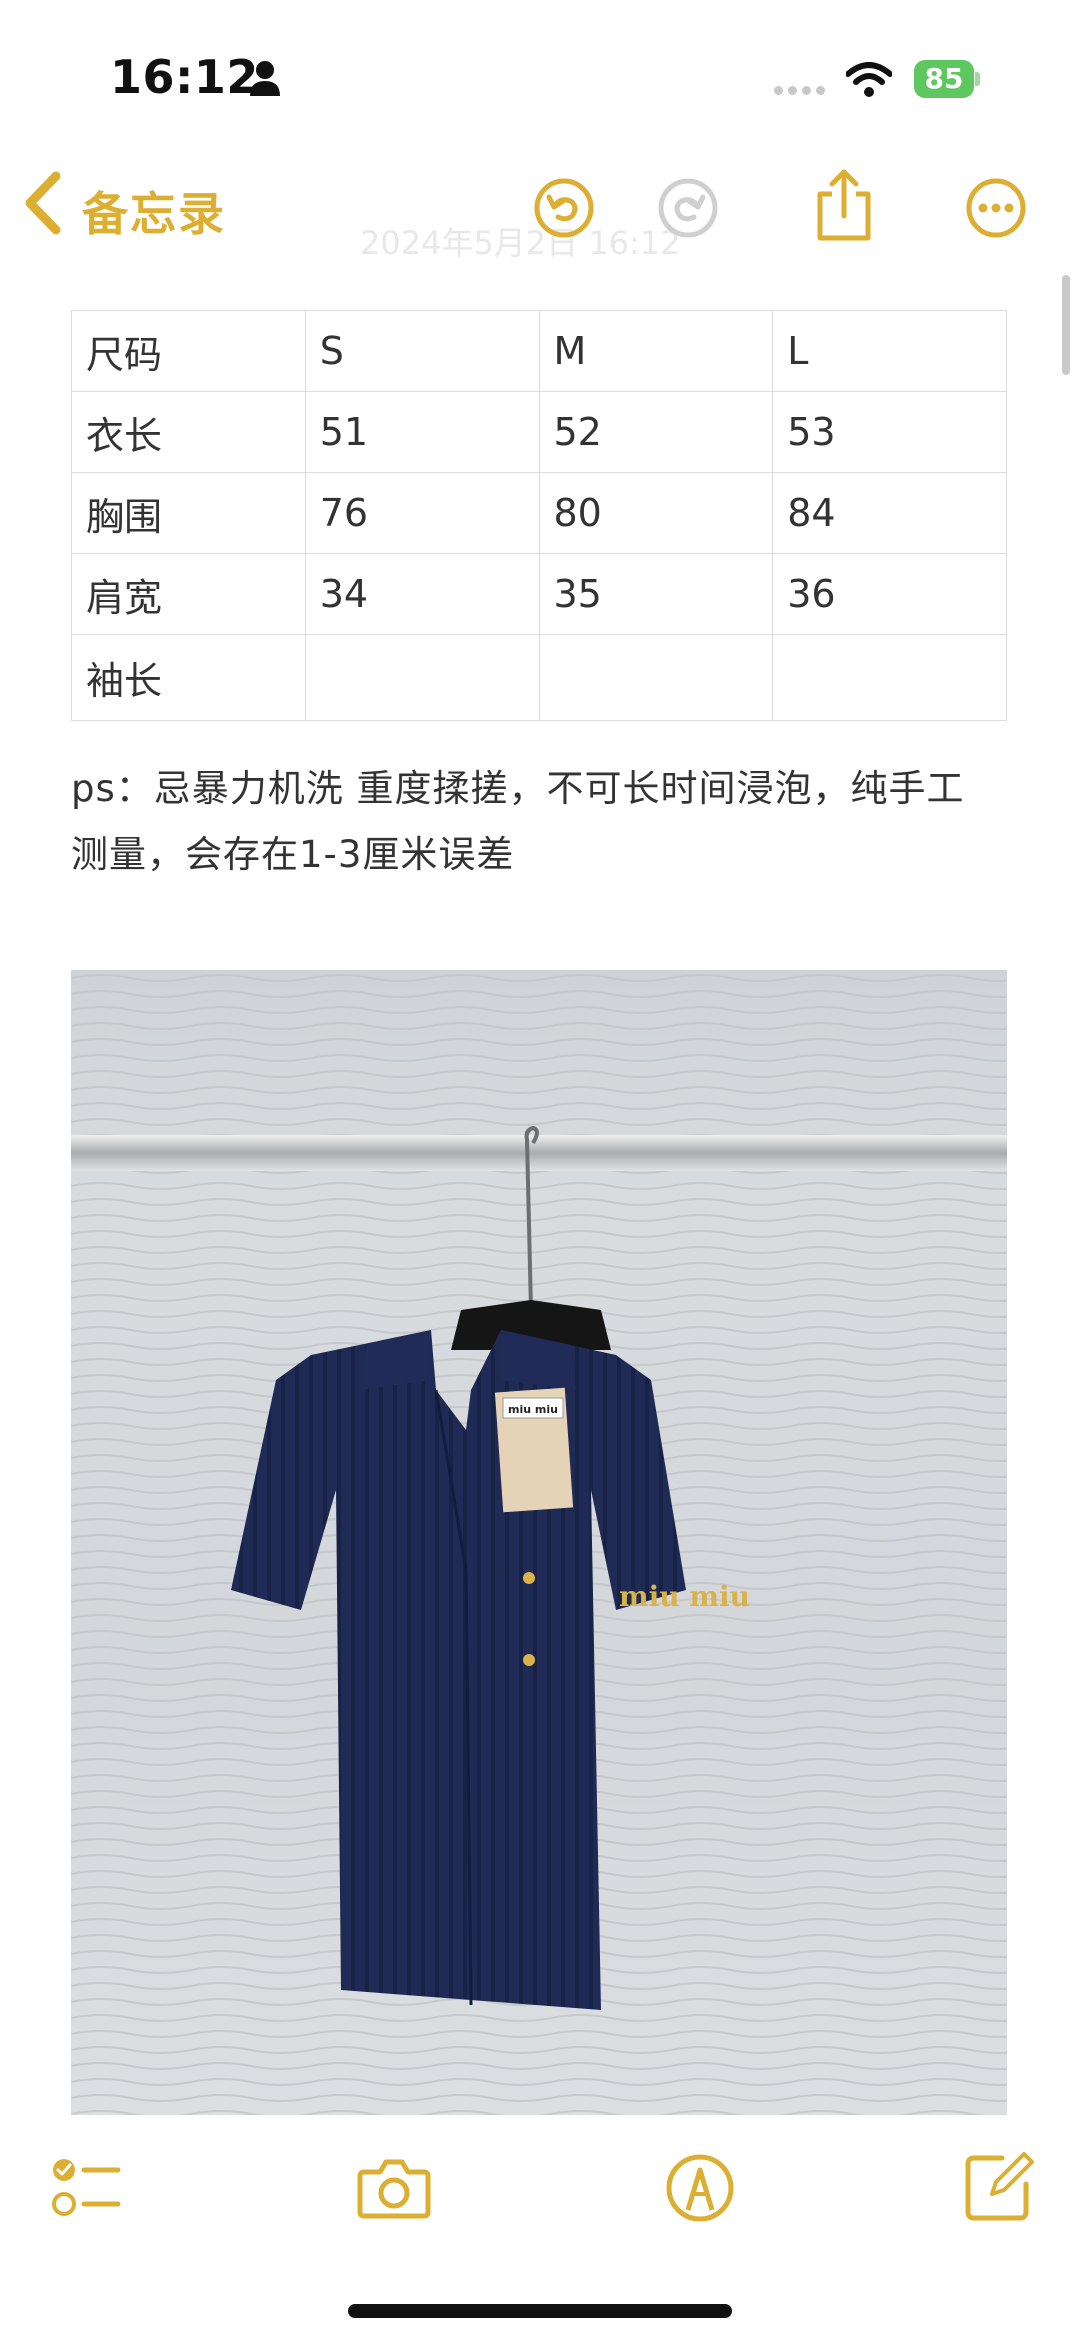  Describe the element at coordinates (422, 432) in the screenshot. I see `table-cell: 51` at that location.